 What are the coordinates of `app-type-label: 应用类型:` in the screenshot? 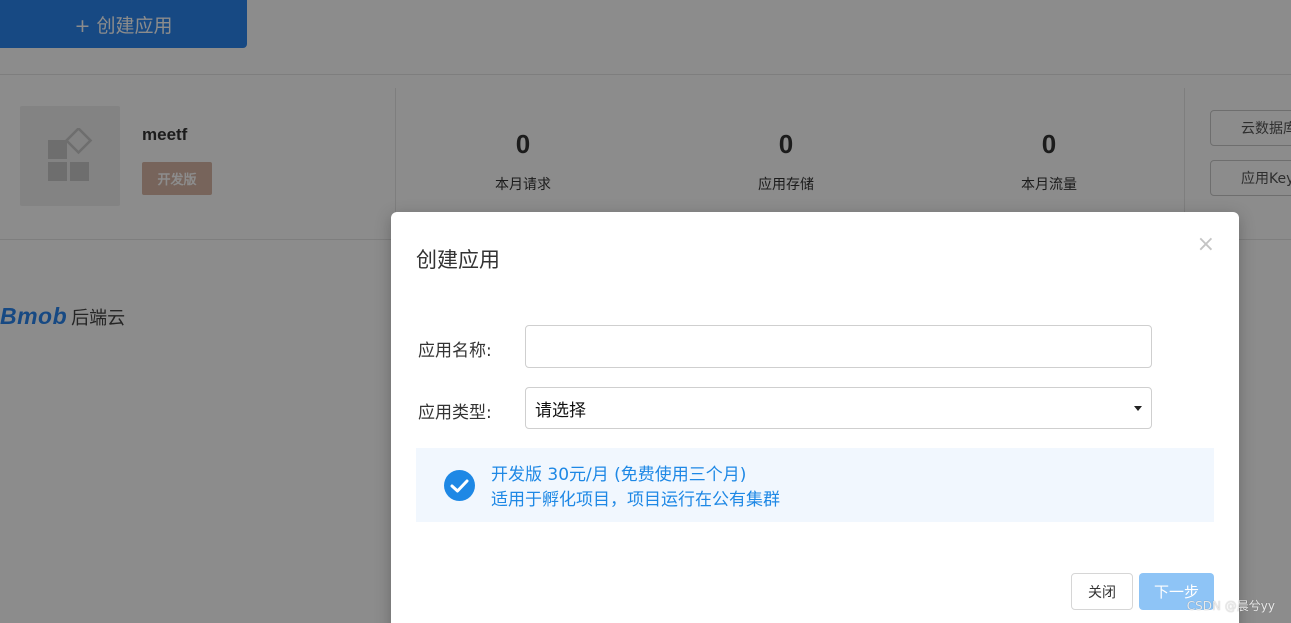 It's located at (455, 413).